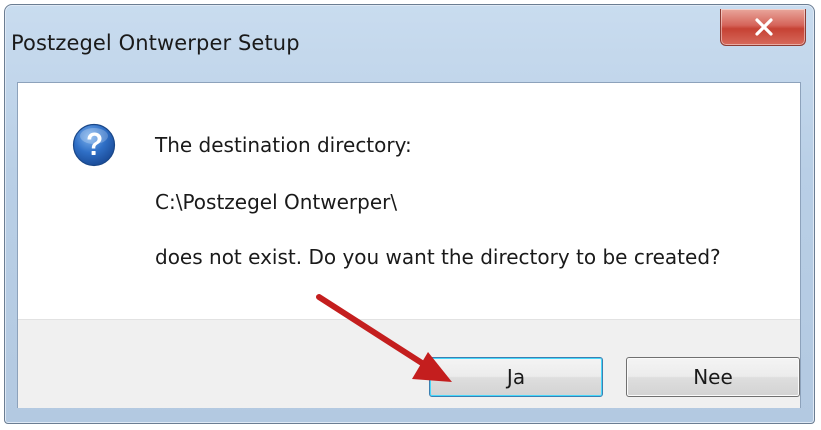  I want to click on yes-button: Ja, so click(516, 377).